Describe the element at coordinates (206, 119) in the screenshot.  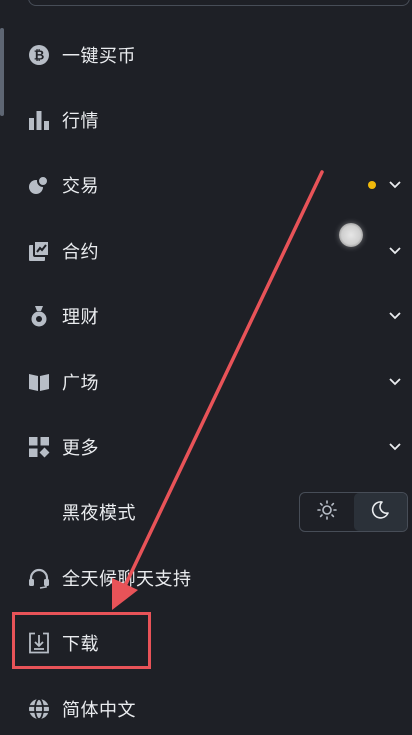
I see `menu-item-market: 行情` at that location.